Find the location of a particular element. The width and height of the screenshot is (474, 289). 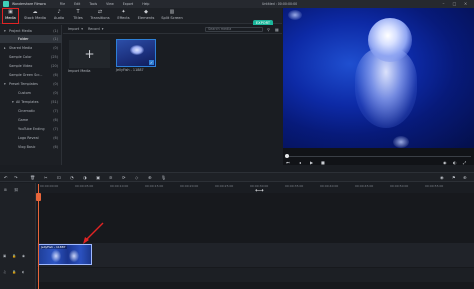

green-screen-icon: ▣ is located at coordinates (98, 177).